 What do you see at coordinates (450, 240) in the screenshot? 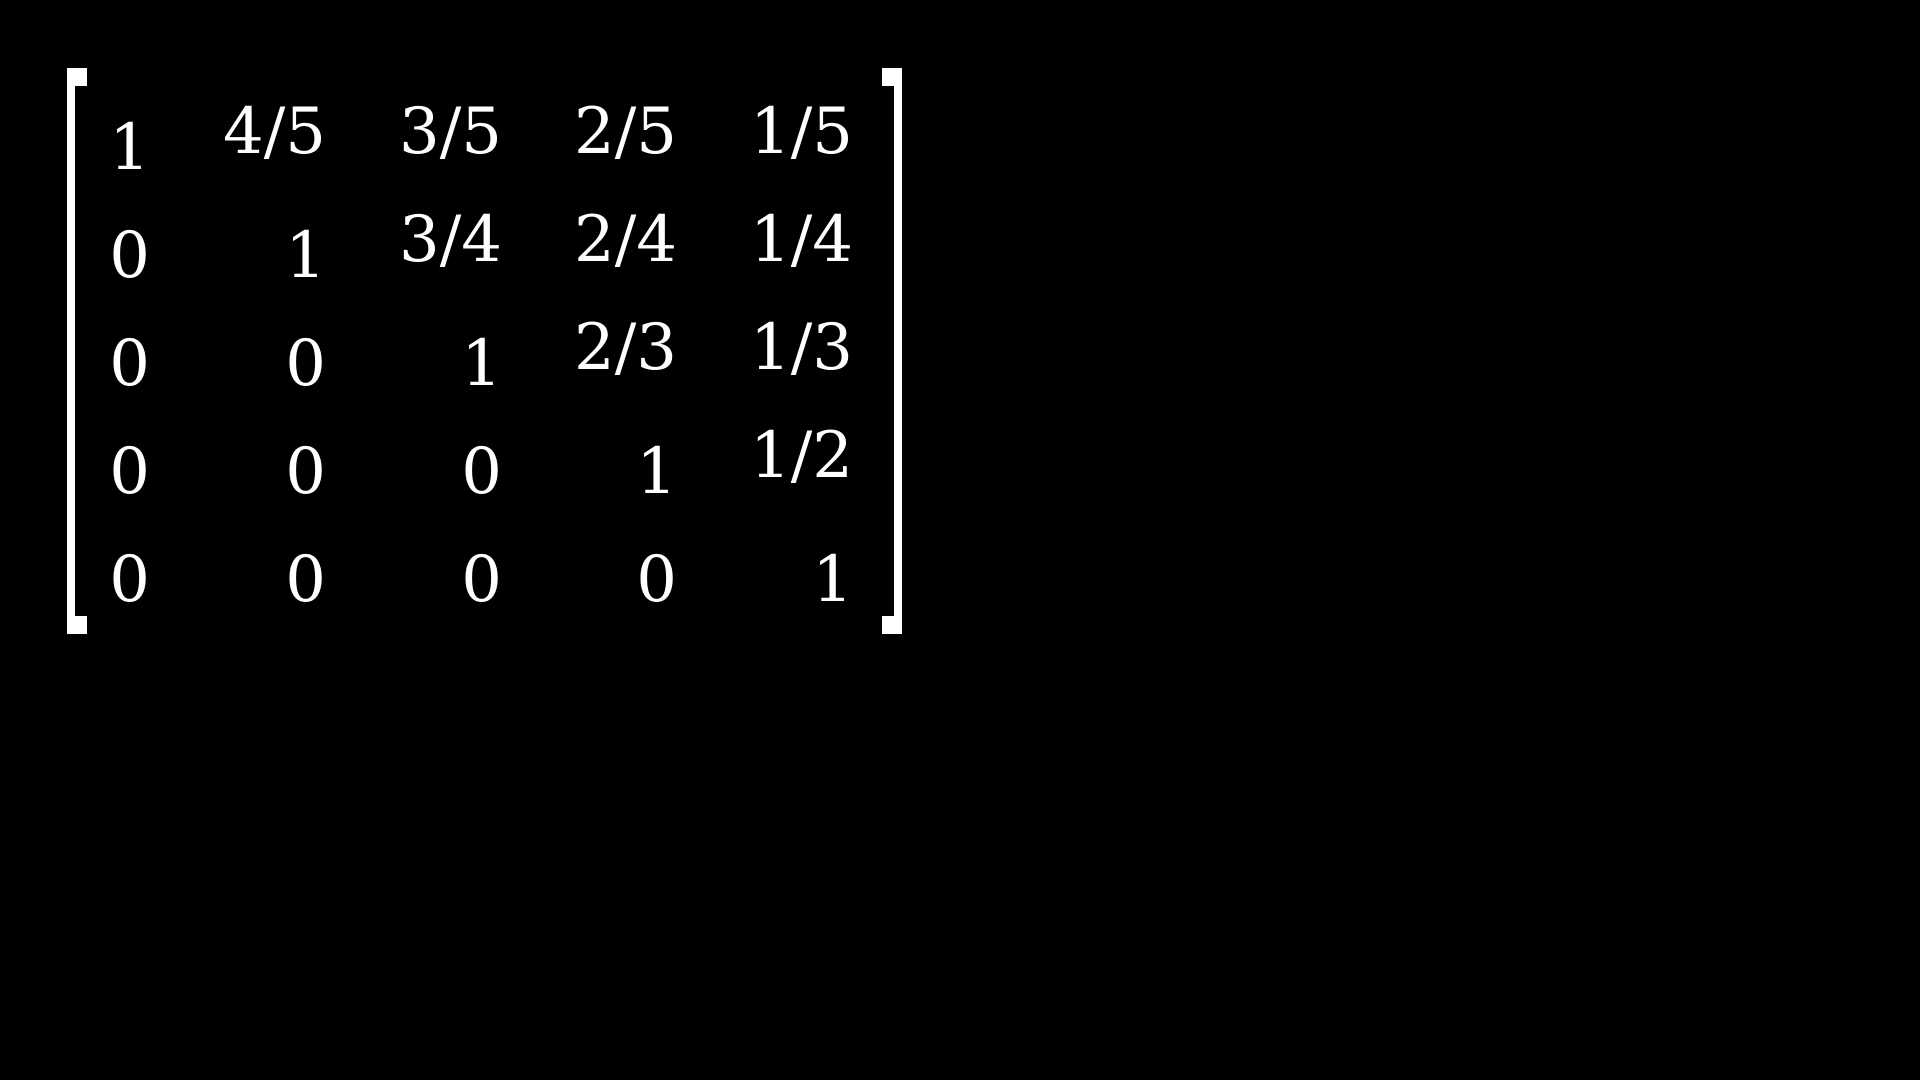
I see `matrix-cell-r1-c2: 3/4` at bounding box center [450, 240].